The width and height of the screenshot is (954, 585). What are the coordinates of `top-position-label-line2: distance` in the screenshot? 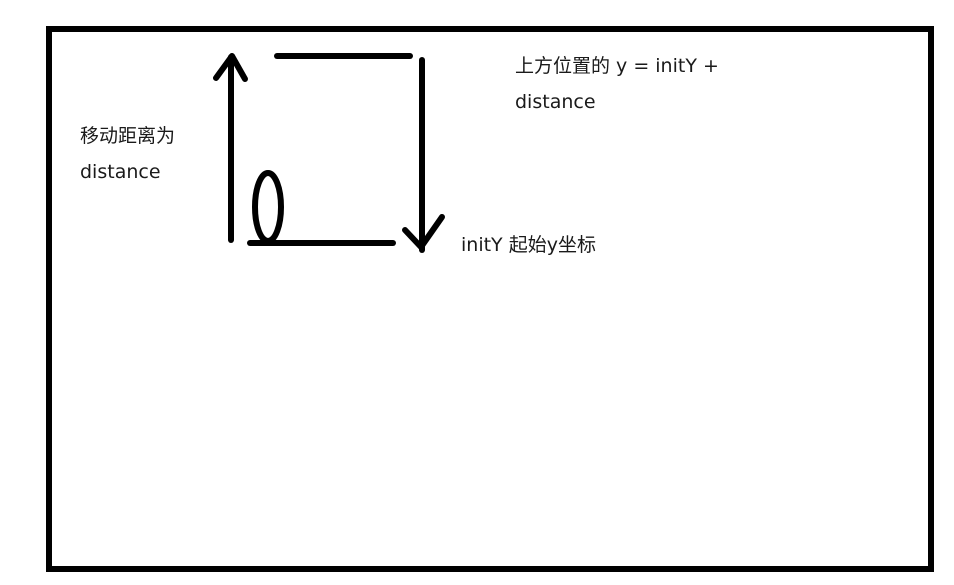 It's located at (555, 102).